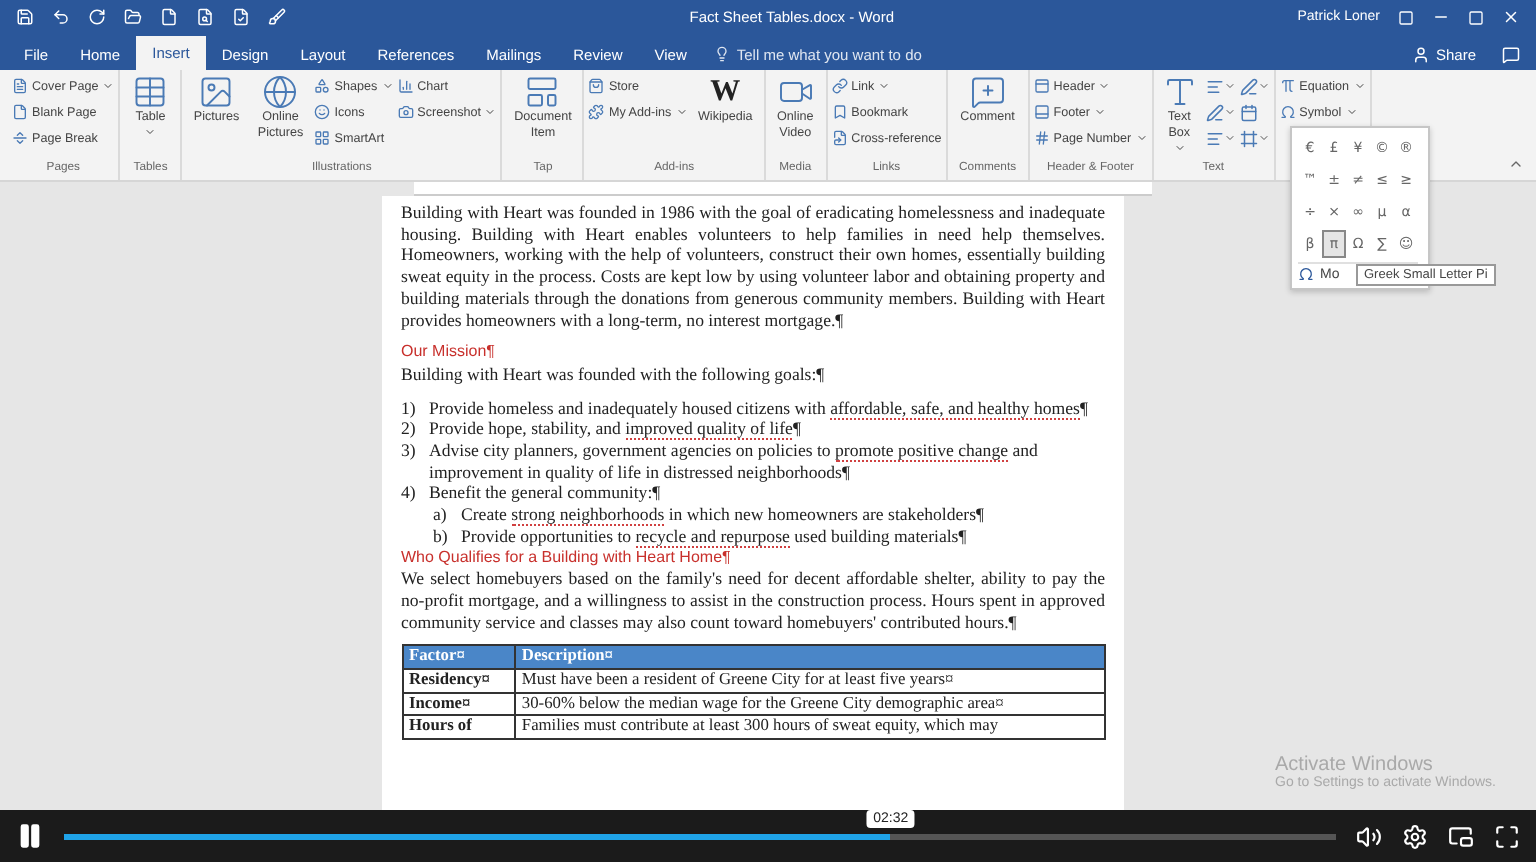 The width and height of the screenshot is (1536, 862). I want to click on table-cell: Must have been a resident of Greene City for at least five years¤, so click(809, 681).